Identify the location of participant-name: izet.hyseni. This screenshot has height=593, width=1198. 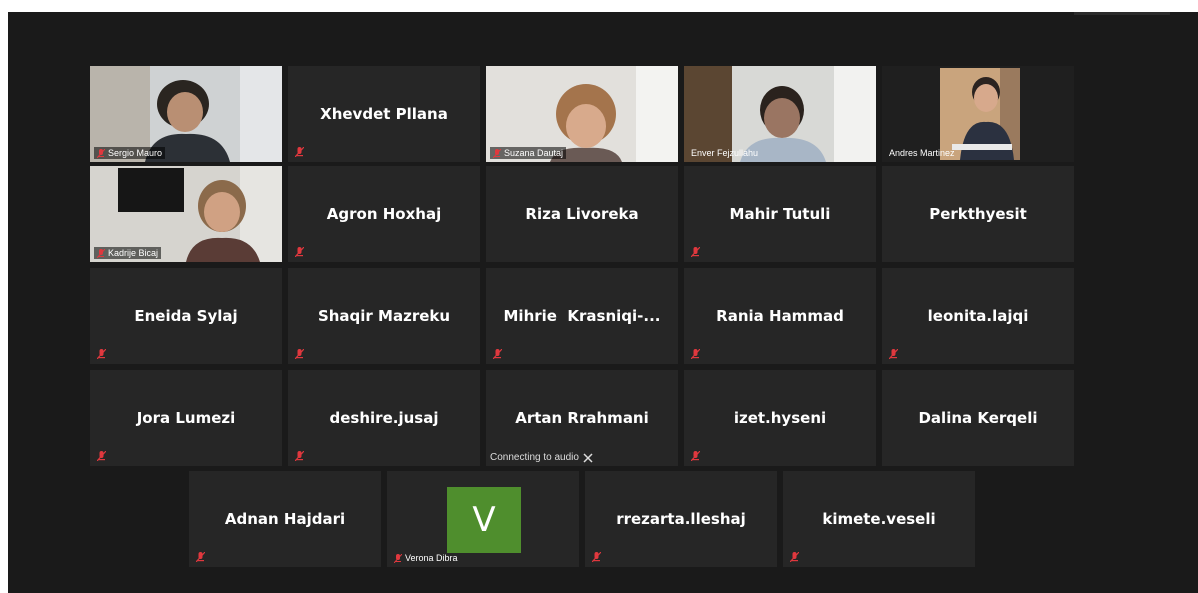
(780, 418).